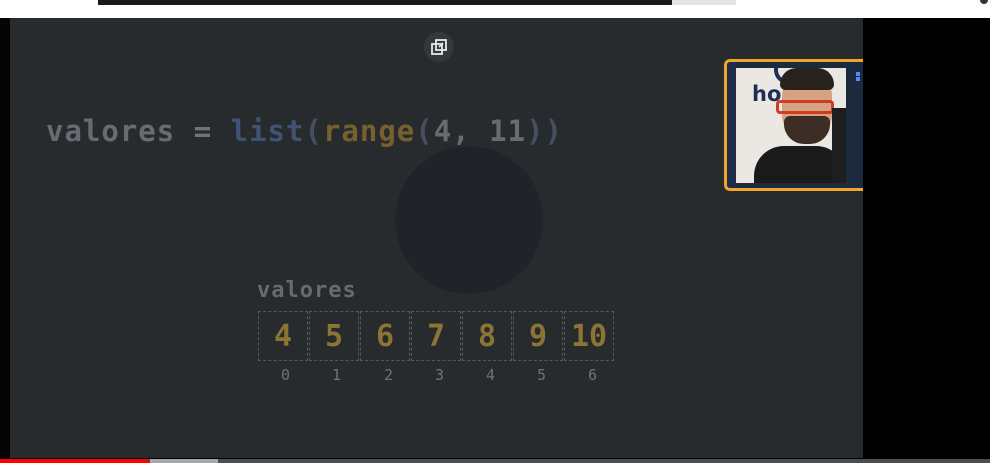 This screenshot has height=463, width=990. What do you see at coordinates (805, 107) in the screenshot?
I see `presenter-glasses` at bounding box center [805, 107].